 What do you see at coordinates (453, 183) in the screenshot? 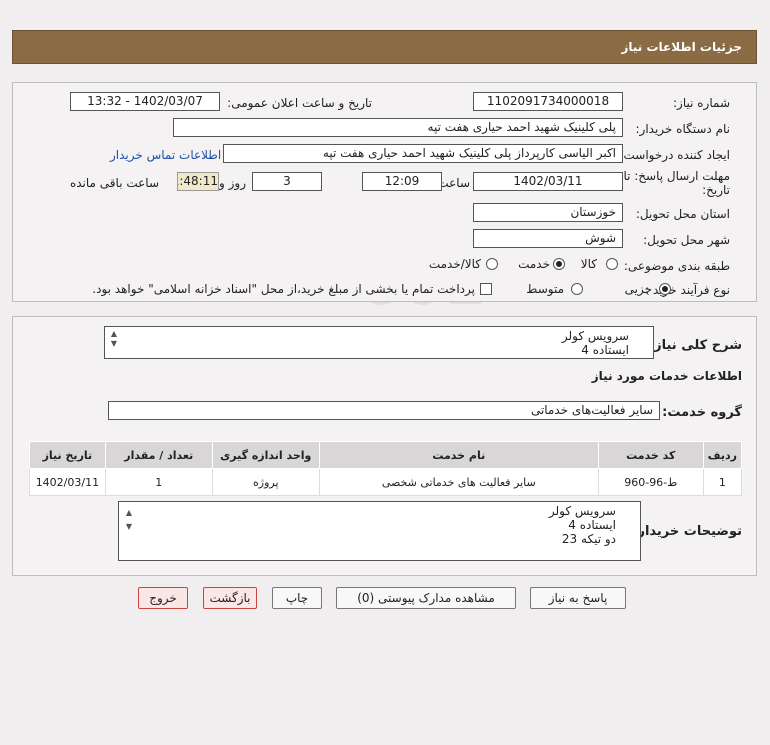
I see `deadline-time-label: ساعت` at bounding box center [453, 183].